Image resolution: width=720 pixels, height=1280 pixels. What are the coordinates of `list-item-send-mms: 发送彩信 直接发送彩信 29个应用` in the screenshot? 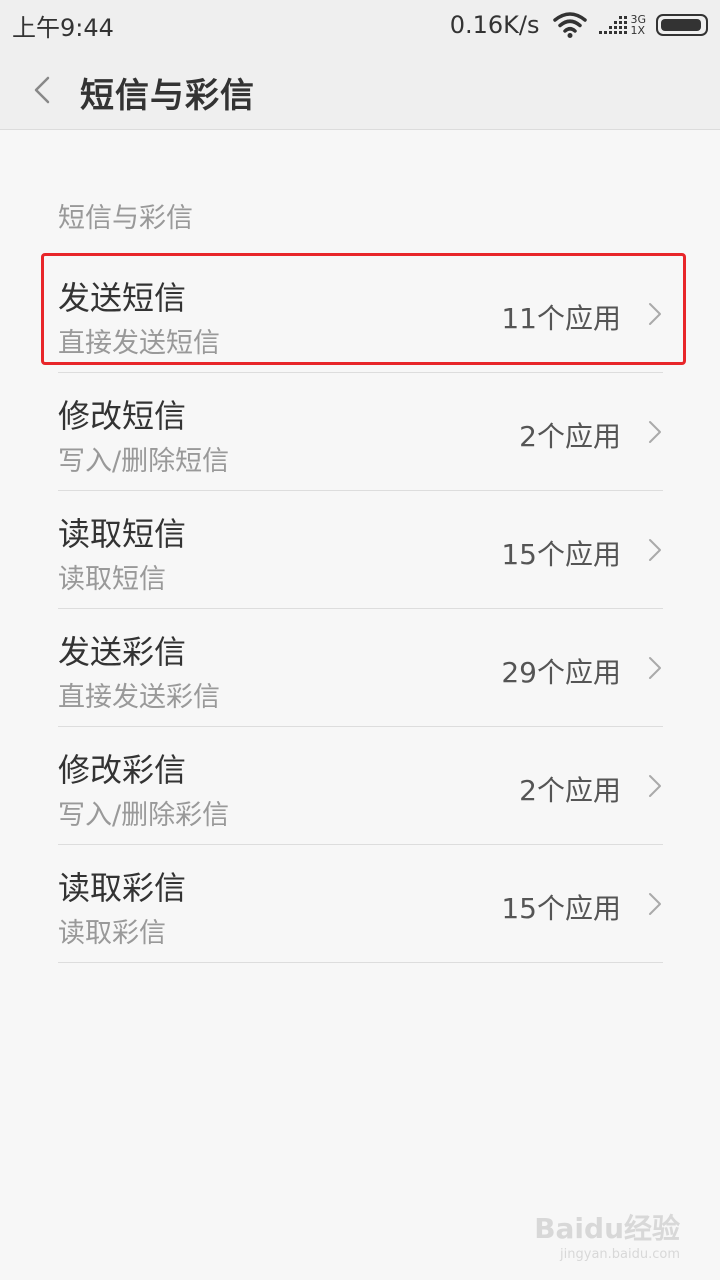 It's located at (360, 668).